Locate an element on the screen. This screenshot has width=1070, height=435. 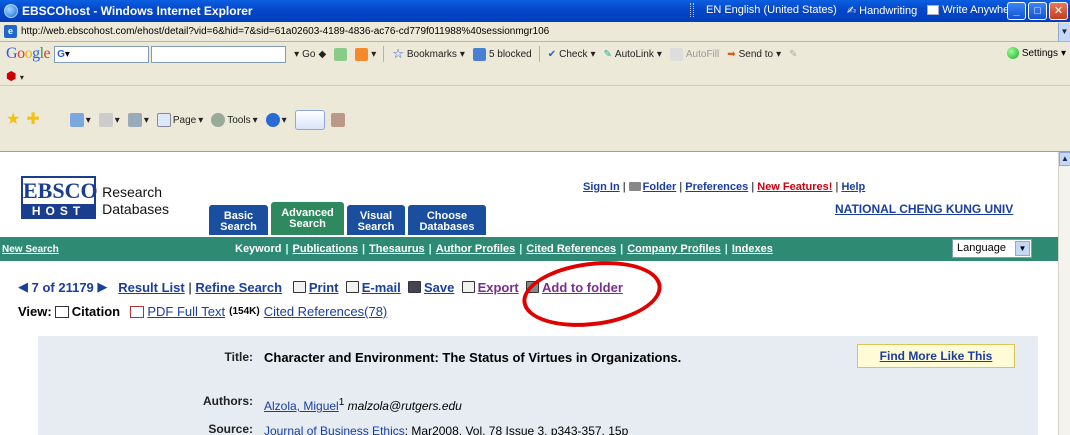
maximize-button: □ is located at coordinates (1037, 11).